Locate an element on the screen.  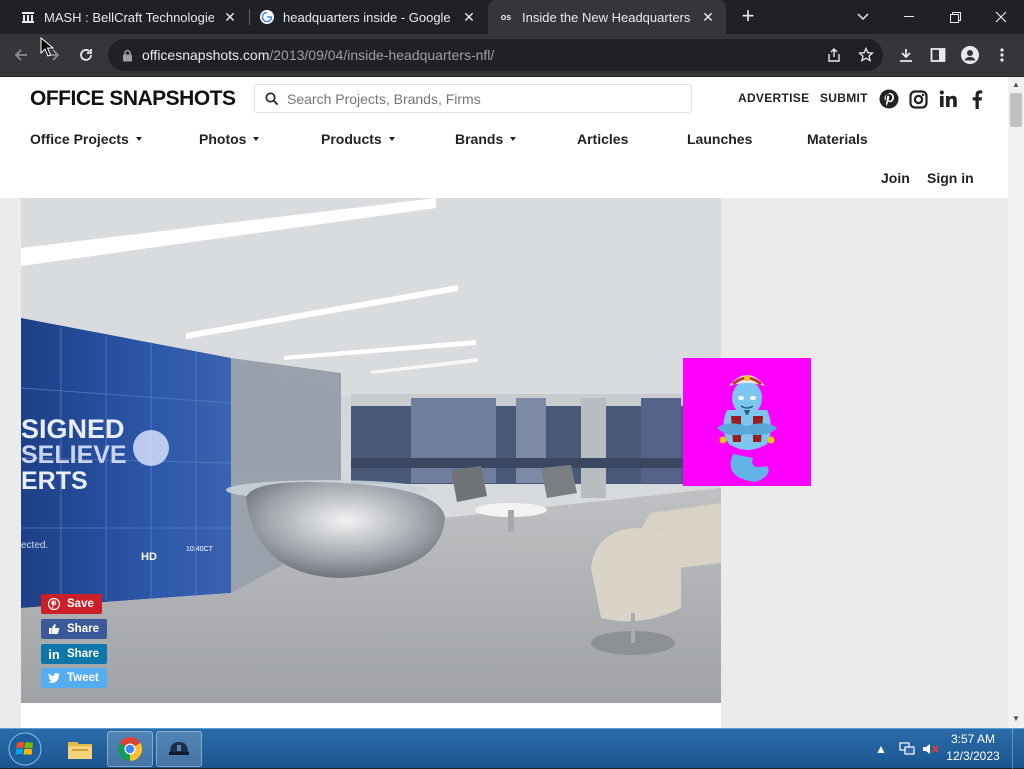
facebook-share-button: Share is located at coordinates (74, 629).